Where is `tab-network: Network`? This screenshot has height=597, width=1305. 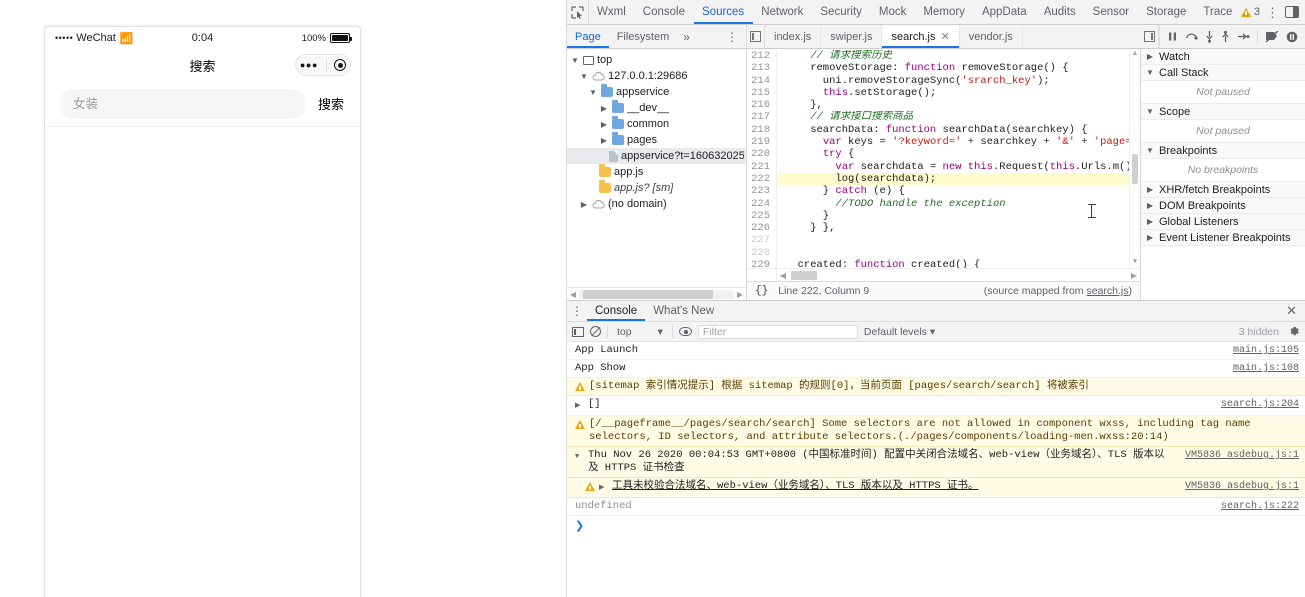
tab-network: Network is located at coordinates (782, 12).